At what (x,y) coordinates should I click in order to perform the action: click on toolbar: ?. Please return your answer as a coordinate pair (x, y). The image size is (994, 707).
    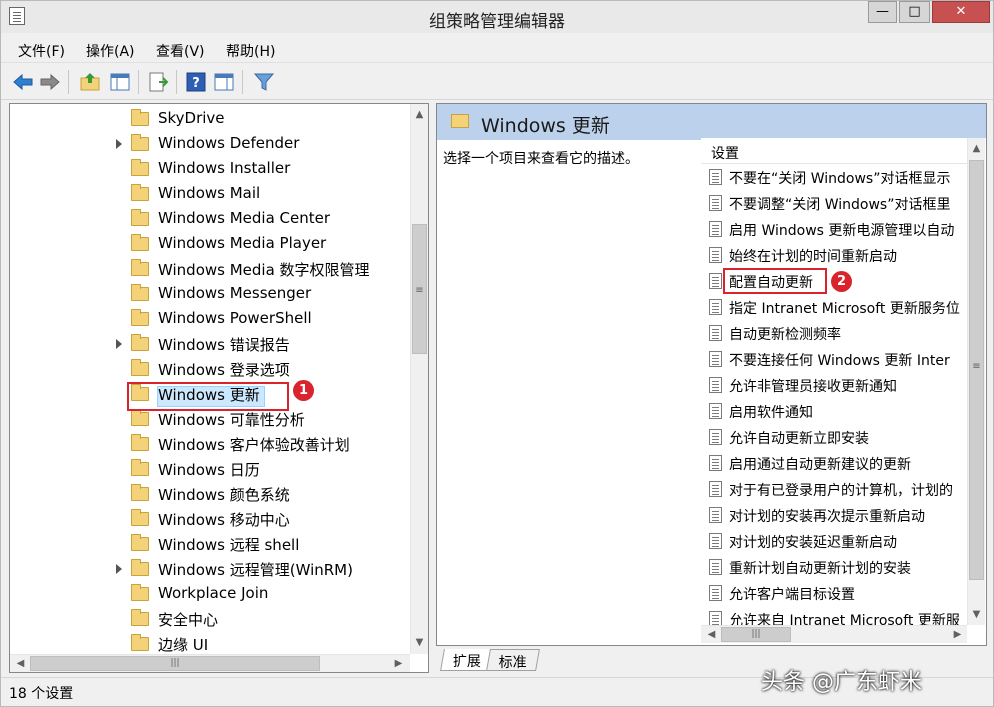
    Looking at the image, I should click on (497, 82).